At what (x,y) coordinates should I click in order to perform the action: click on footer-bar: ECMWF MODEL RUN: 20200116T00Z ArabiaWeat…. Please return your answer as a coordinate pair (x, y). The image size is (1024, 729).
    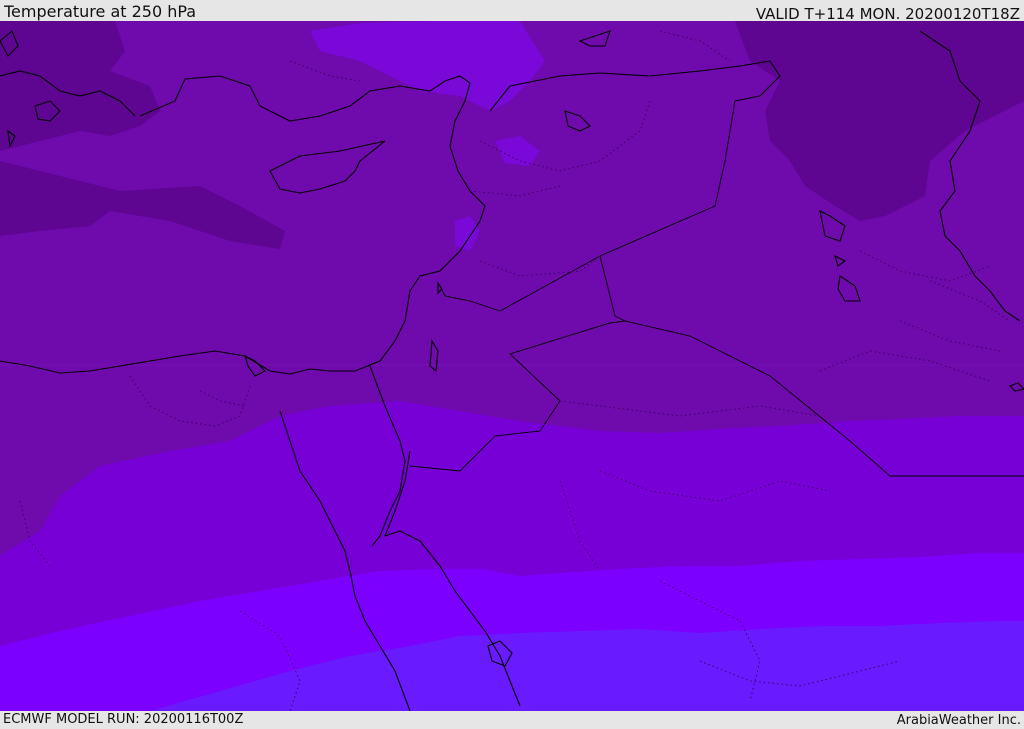
    Looking at the image, I should click on (512, 720).